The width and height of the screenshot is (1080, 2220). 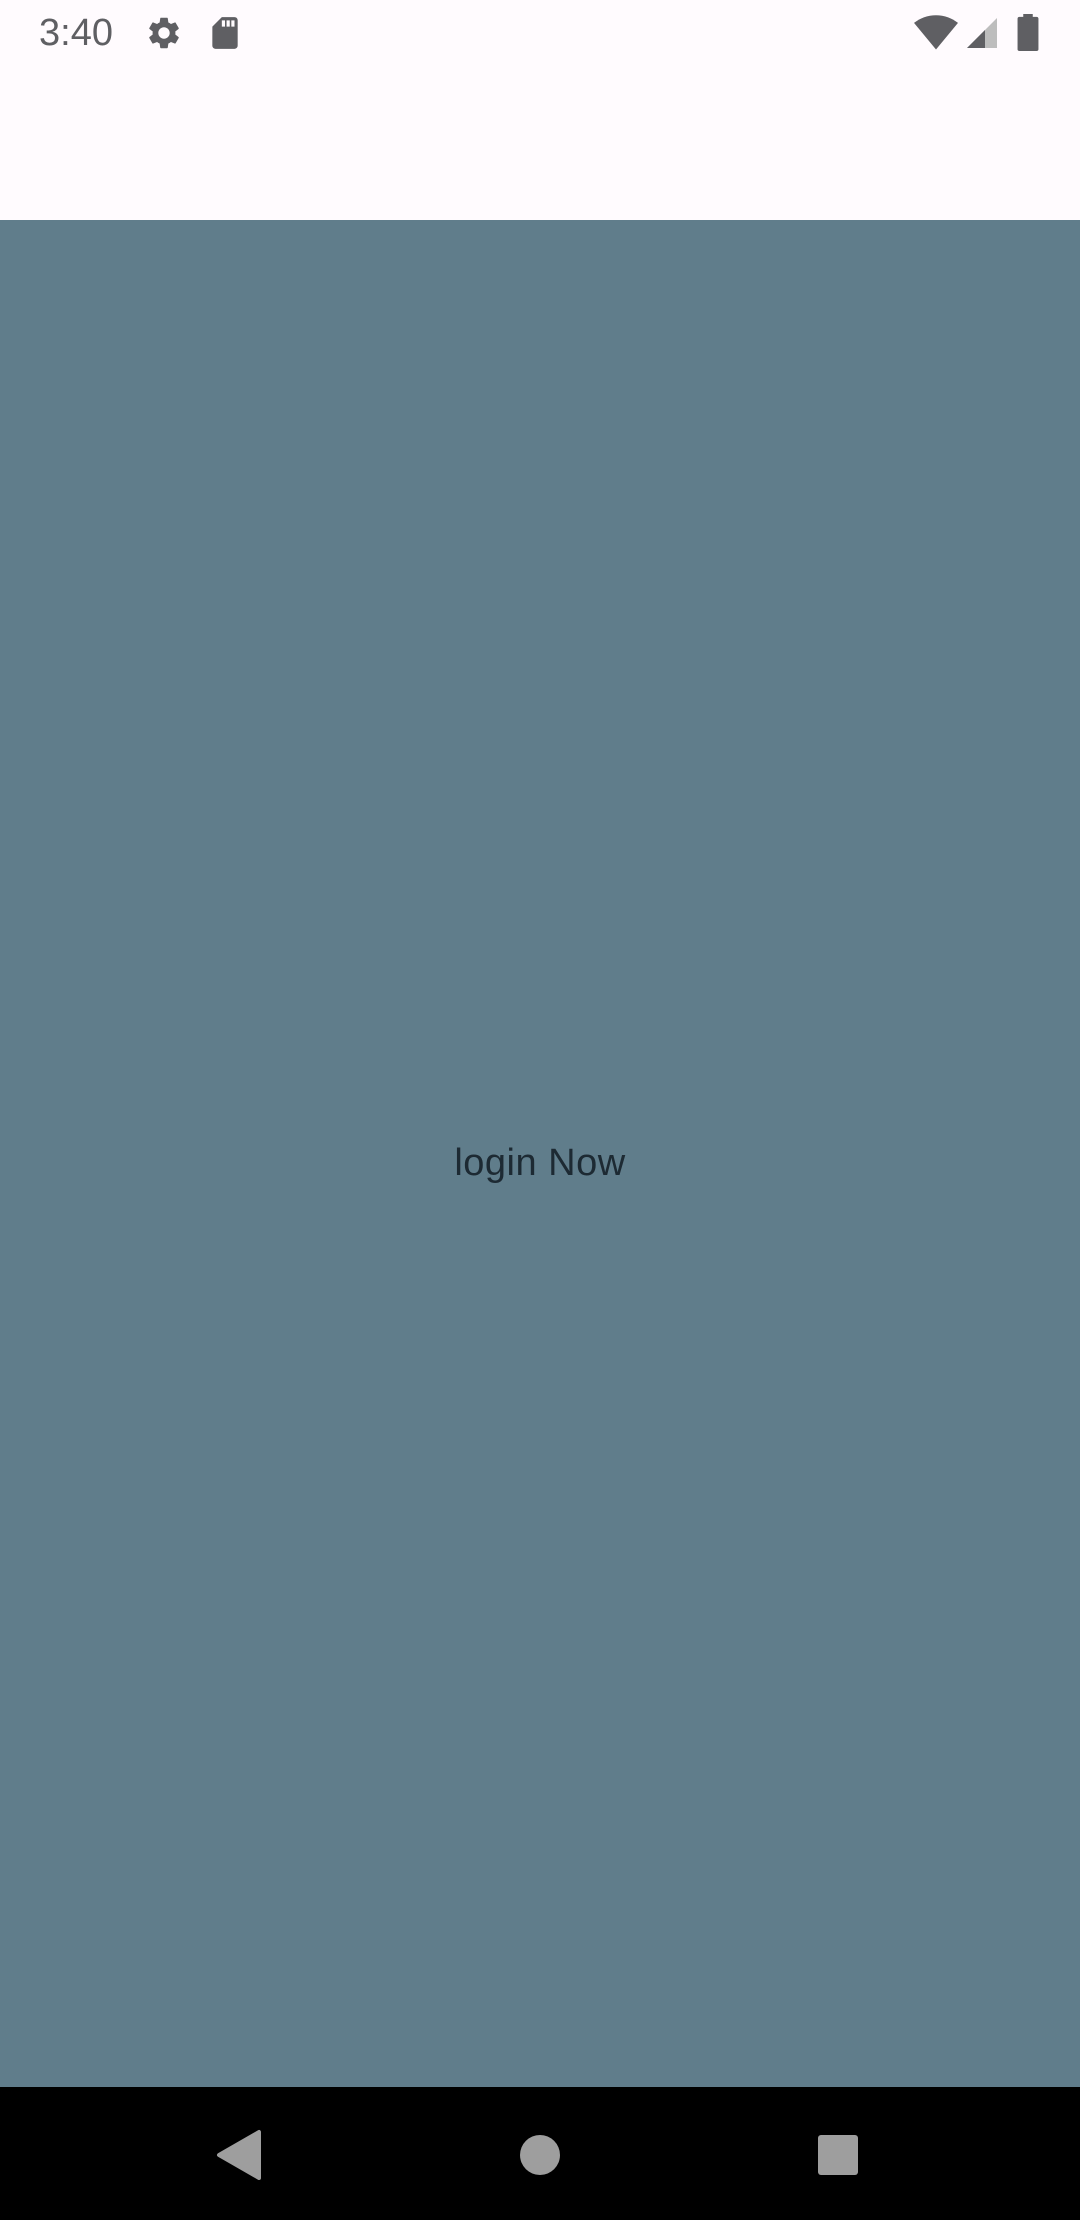 I want to click on gear-icon, so click(x=164, y=33).